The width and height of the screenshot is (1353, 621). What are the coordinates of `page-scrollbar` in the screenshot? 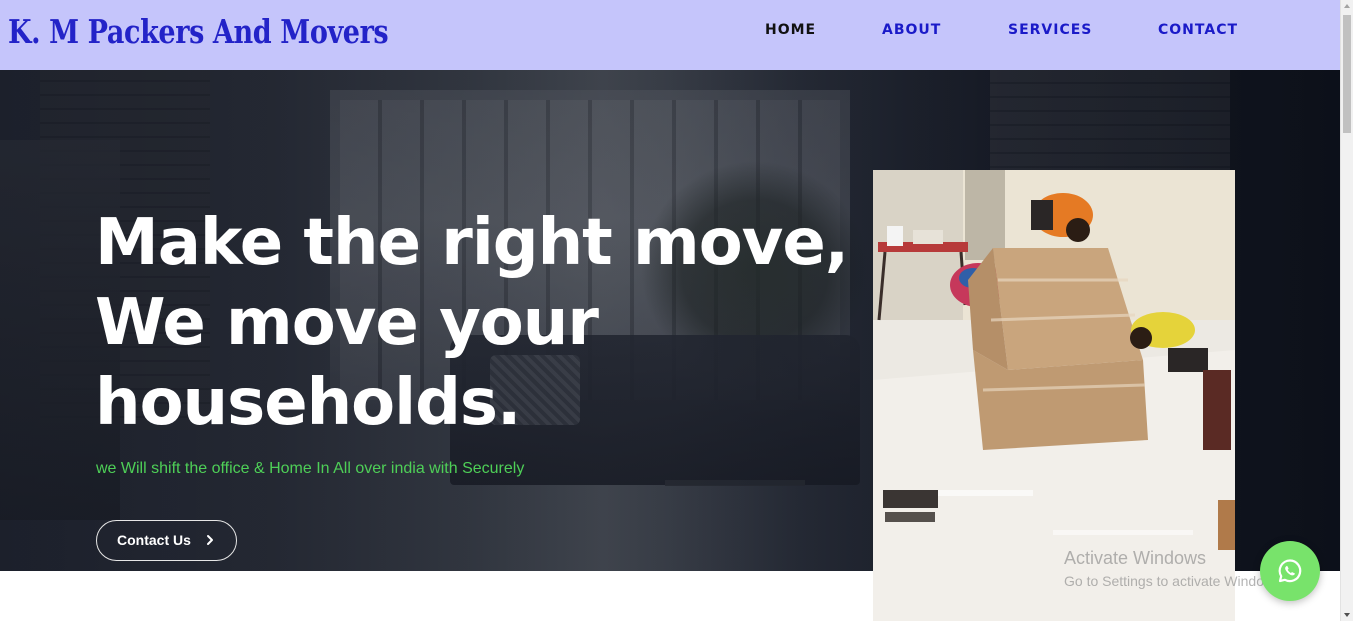 It's located at (1346, 310).